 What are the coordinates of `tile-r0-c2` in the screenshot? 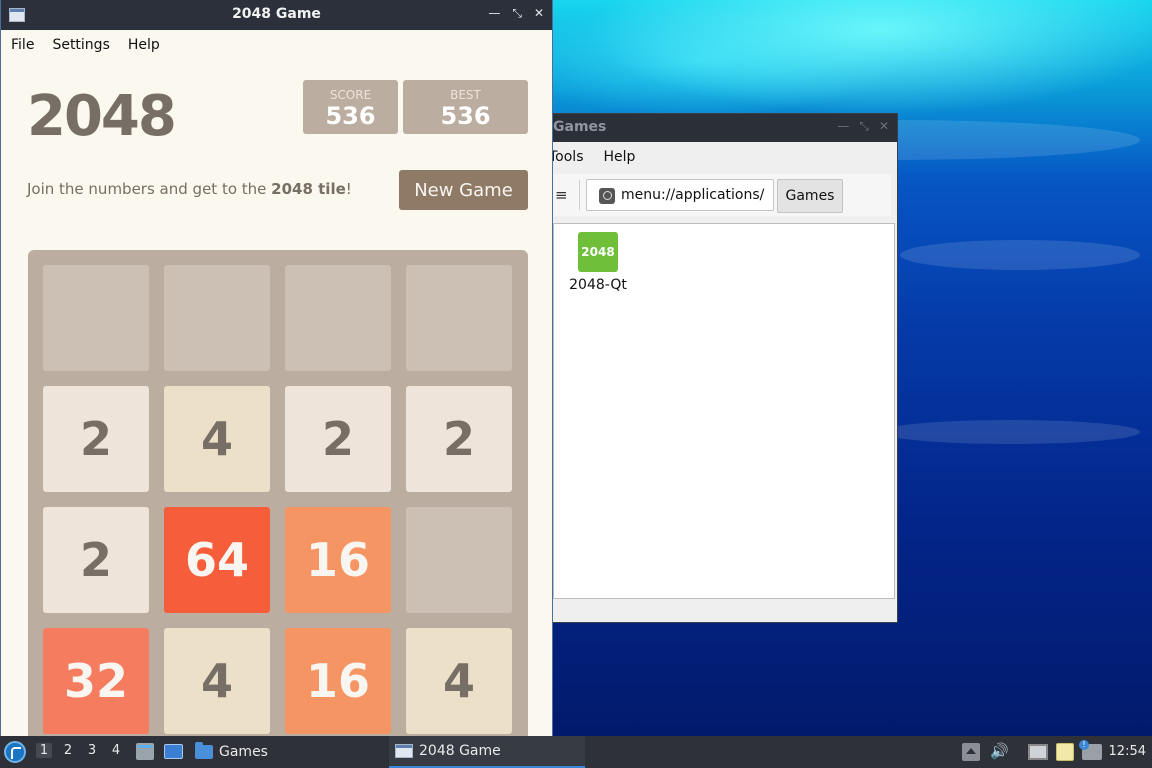 It's located at (338, 318).